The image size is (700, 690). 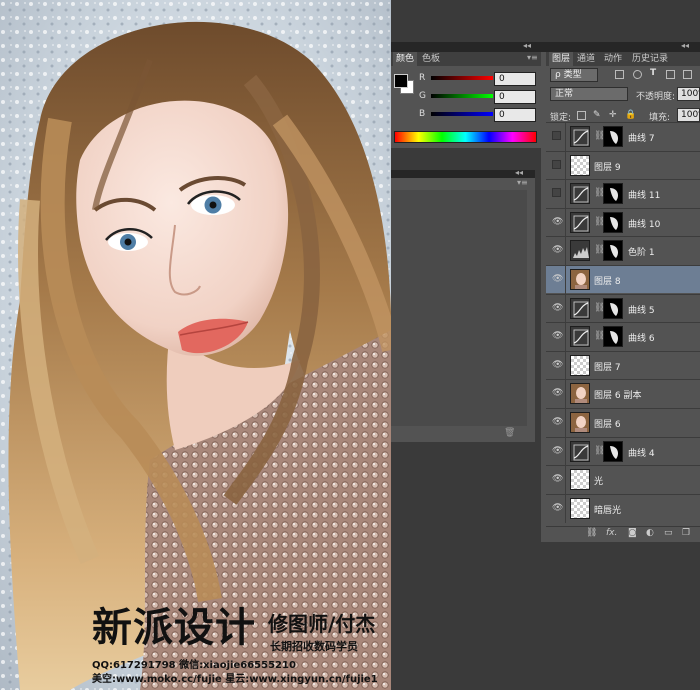 What do you see at coordinates (527, 45) in the screenshot?
I see `collapse-icon: ◂◂` at bounding box center [527, 45].